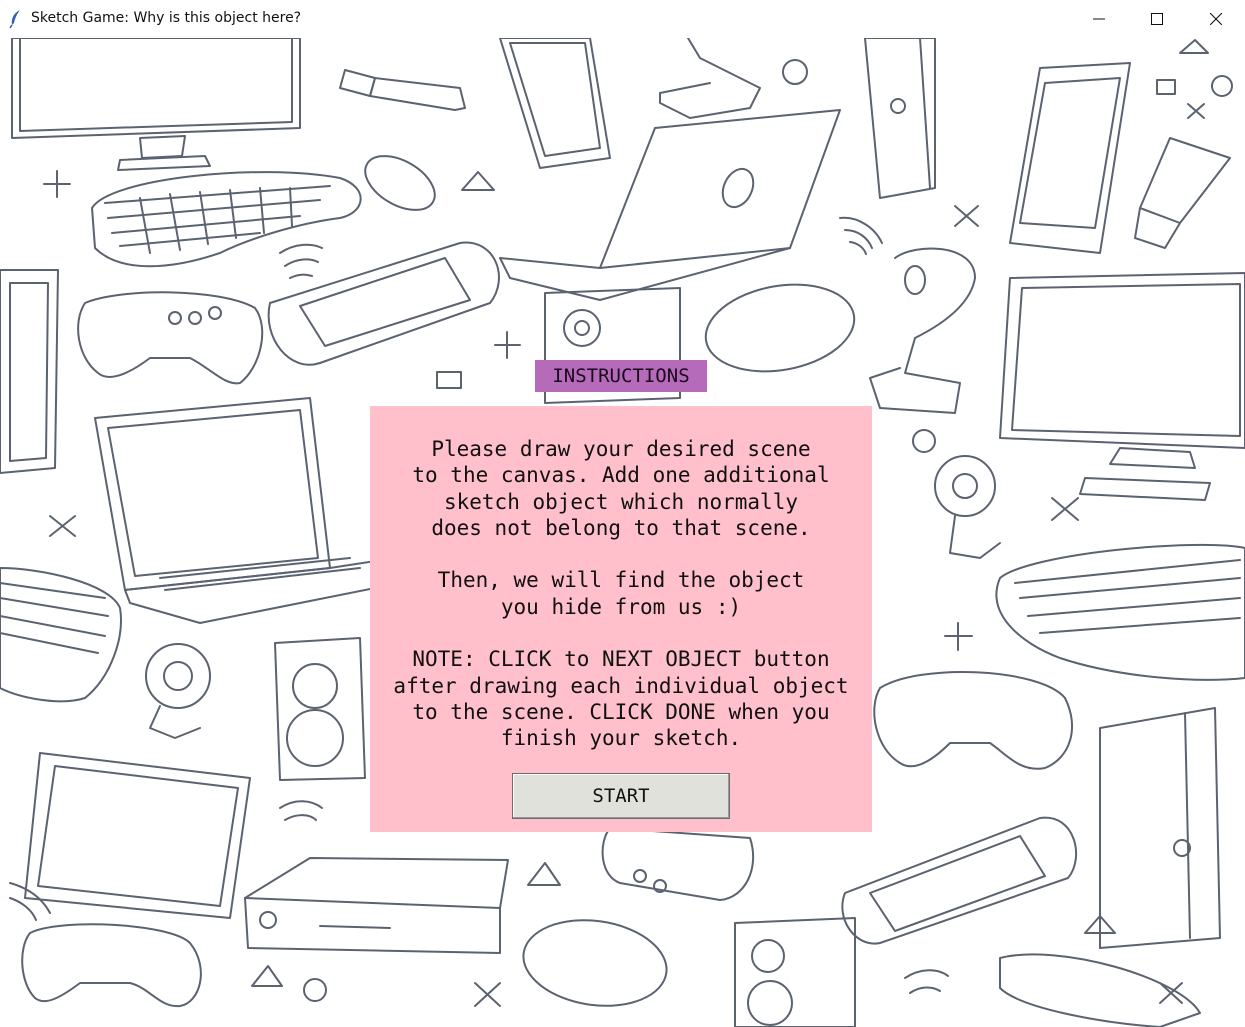  Describe the element at coordinates (156, 104) in the screenshot. I see `monitor-sketch` at that location.